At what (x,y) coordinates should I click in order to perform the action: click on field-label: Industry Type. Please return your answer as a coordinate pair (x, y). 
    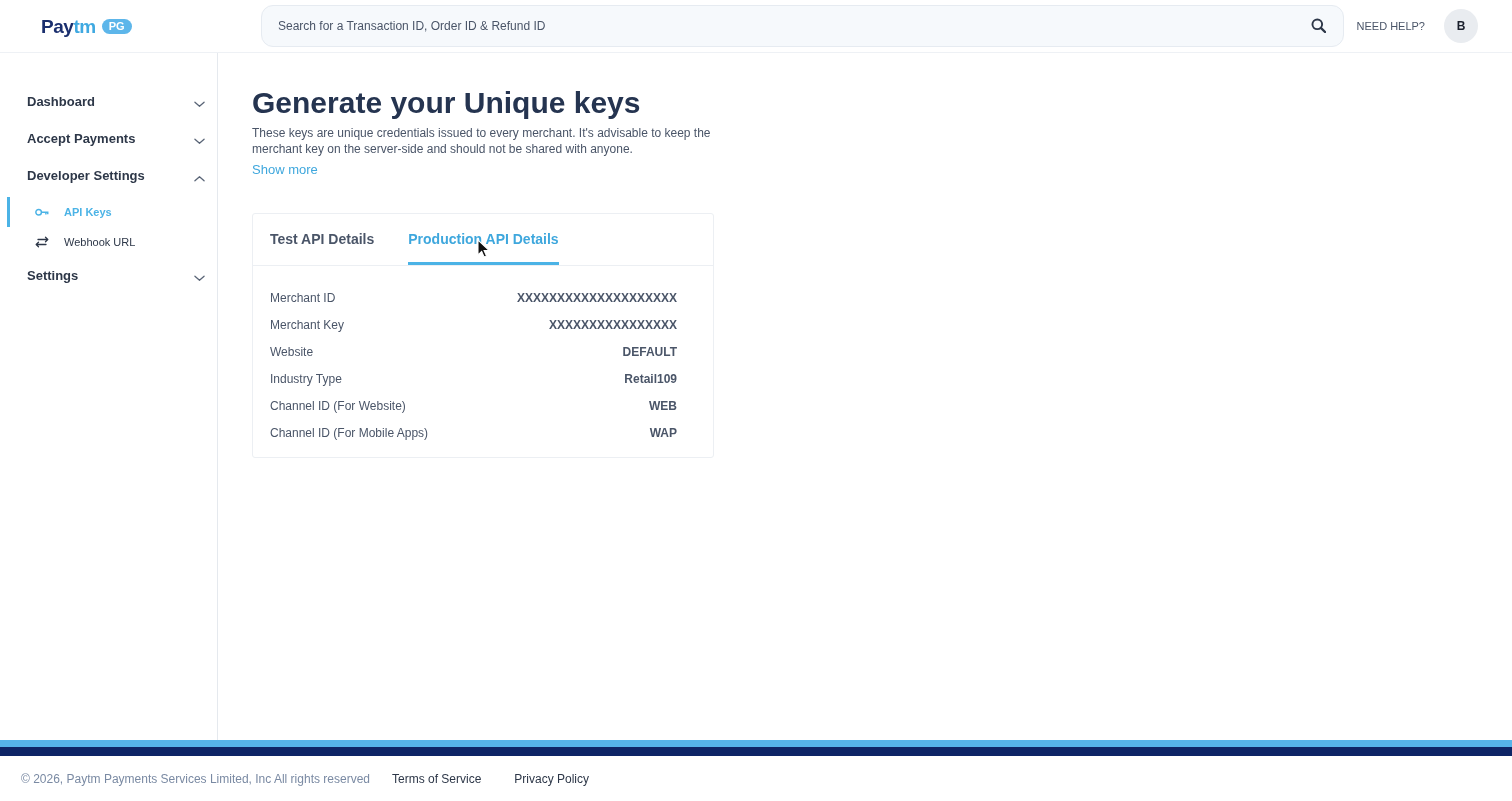
    Looking at the image, I should click on (306, 379).